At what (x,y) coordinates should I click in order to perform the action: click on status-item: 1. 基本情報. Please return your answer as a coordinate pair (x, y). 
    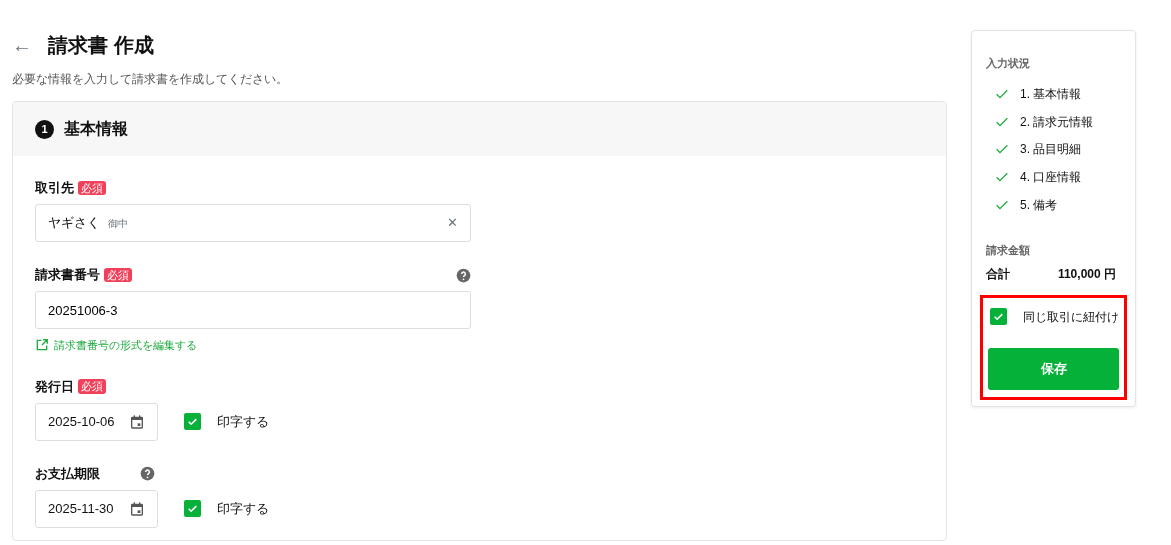
    Looking at the image, I should click on (1051, 95).